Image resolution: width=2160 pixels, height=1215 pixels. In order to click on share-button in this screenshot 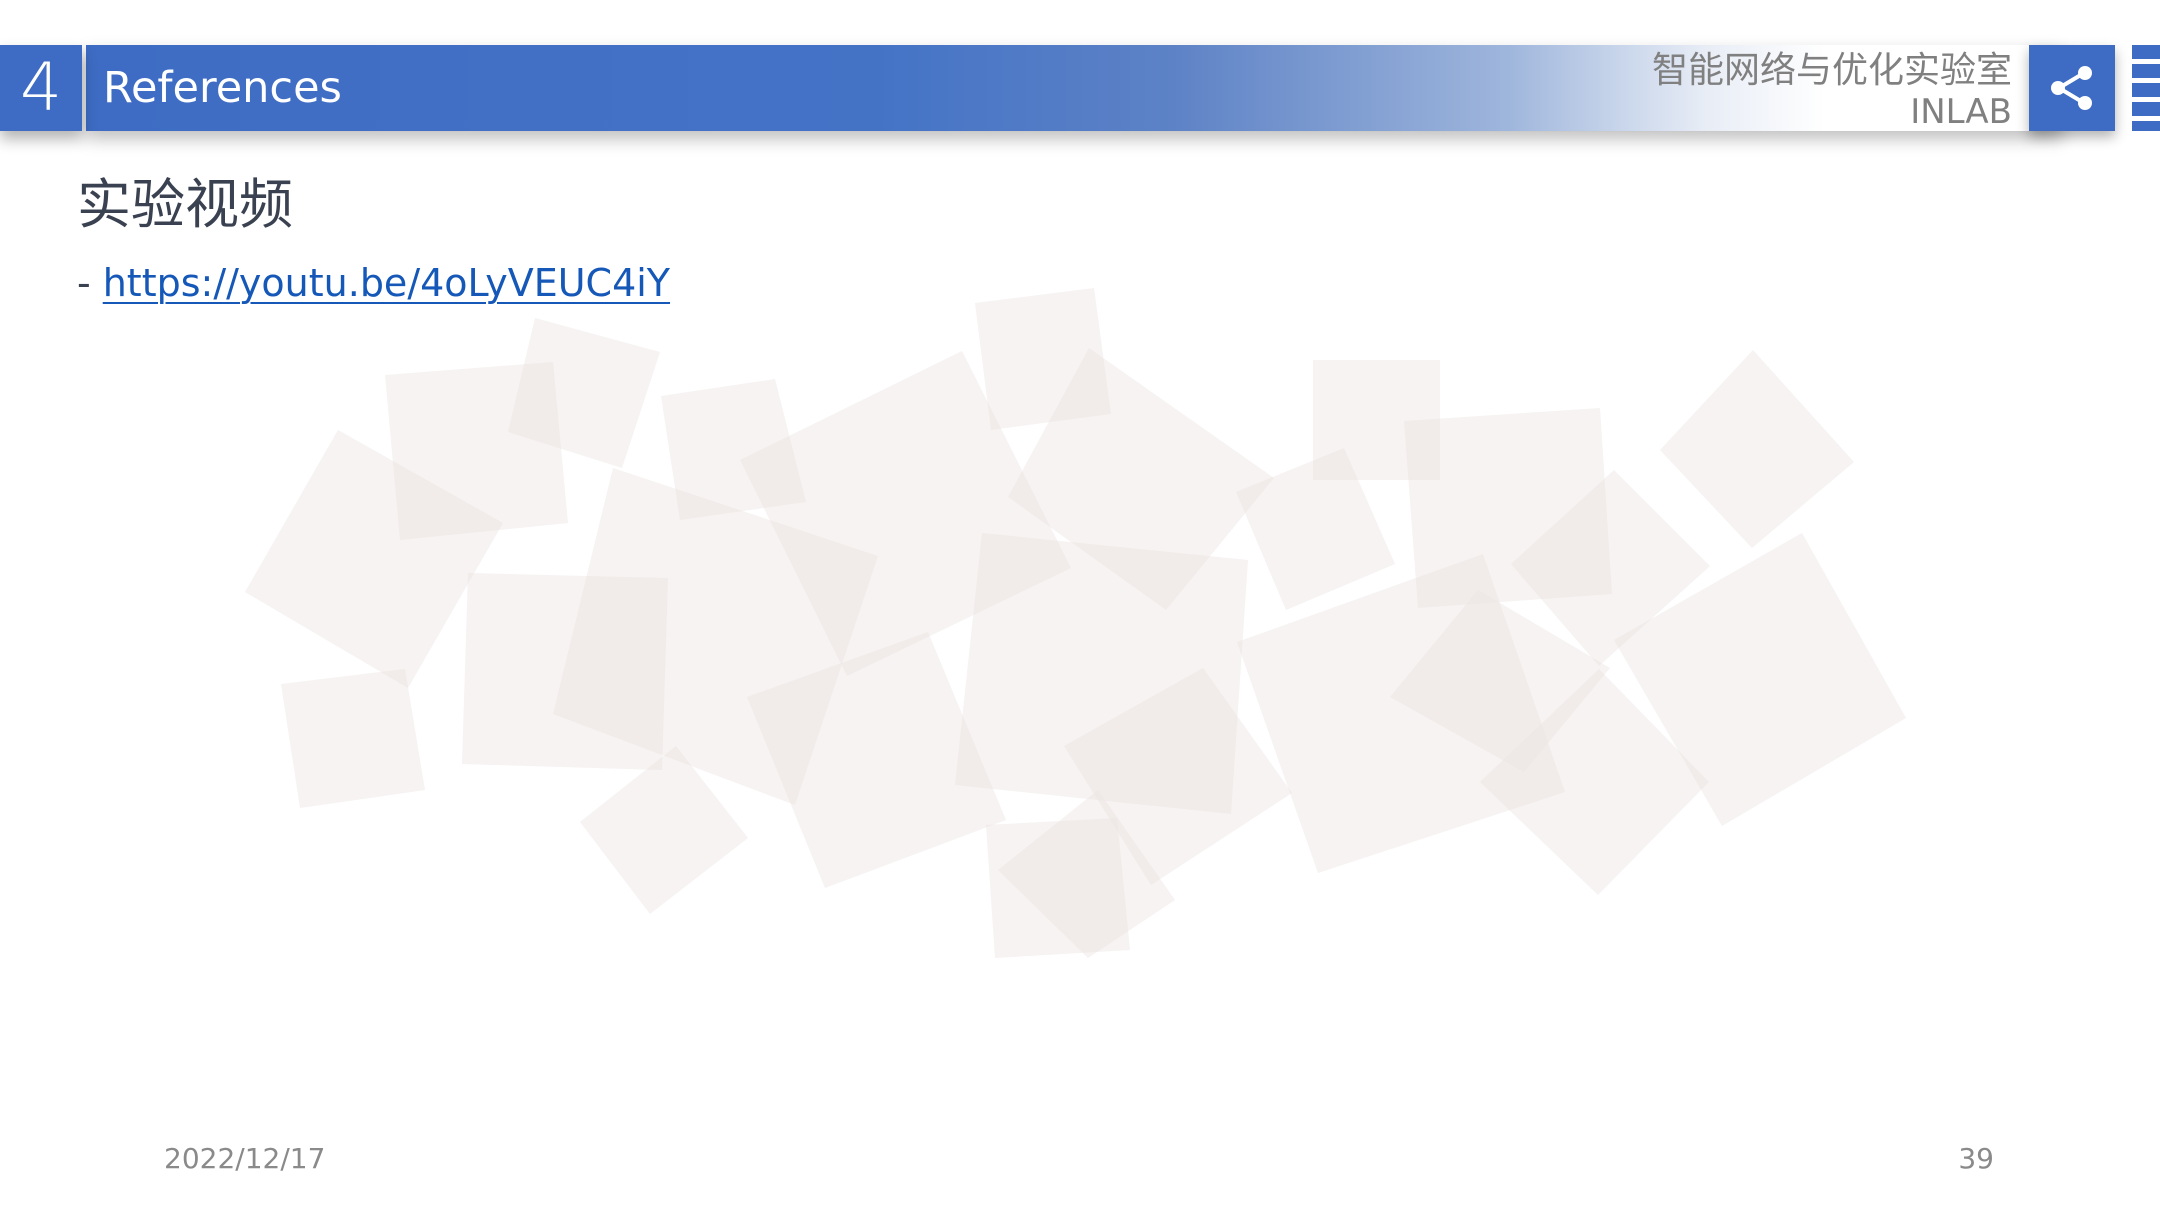, I will do `click(2072, 88)`.